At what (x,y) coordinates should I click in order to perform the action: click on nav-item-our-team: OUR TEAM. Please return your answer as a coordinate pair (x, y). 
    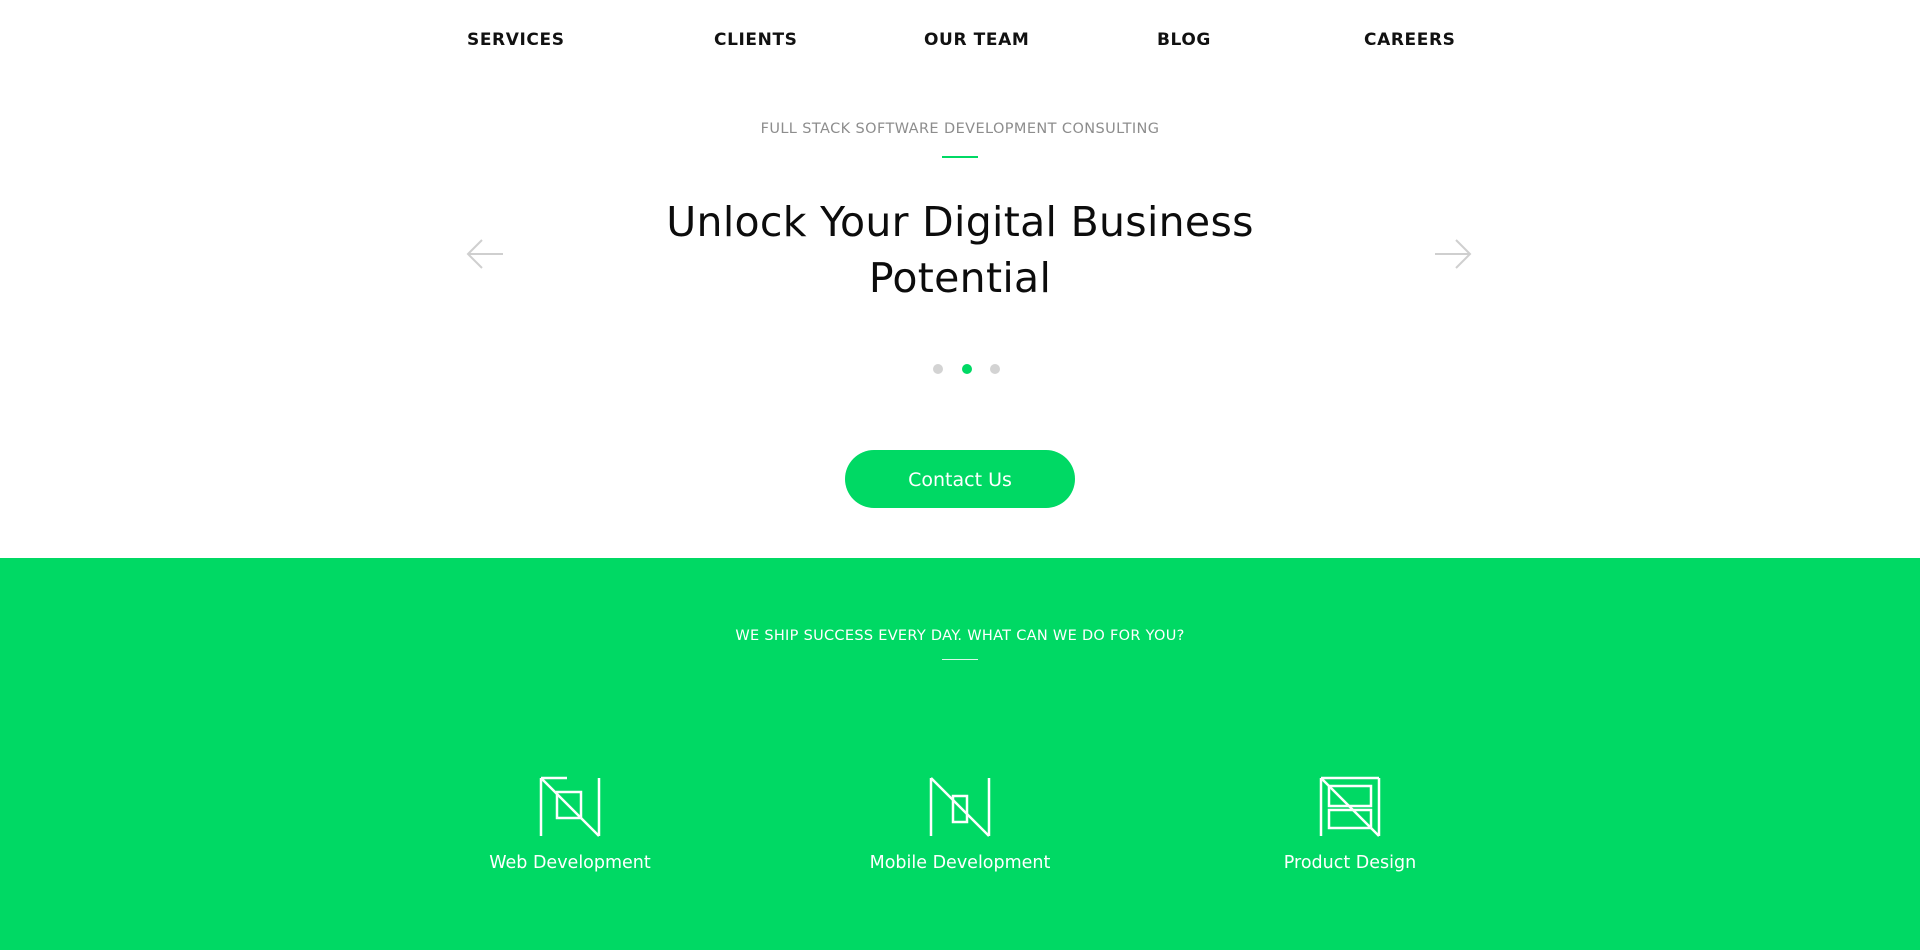
    Looking at the image, I should click on (976, 40).